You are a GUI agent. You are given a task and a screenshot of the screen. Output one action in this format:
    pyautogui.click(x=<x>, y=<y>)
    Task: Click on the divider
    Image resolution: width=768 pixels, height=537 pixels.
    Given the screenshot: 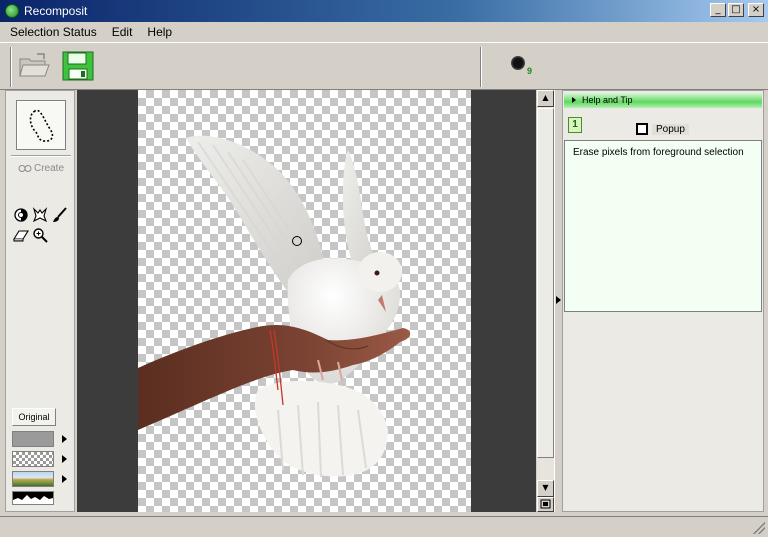 What is the action you would take?
    pyautogui.click(x=41, y=156)
    